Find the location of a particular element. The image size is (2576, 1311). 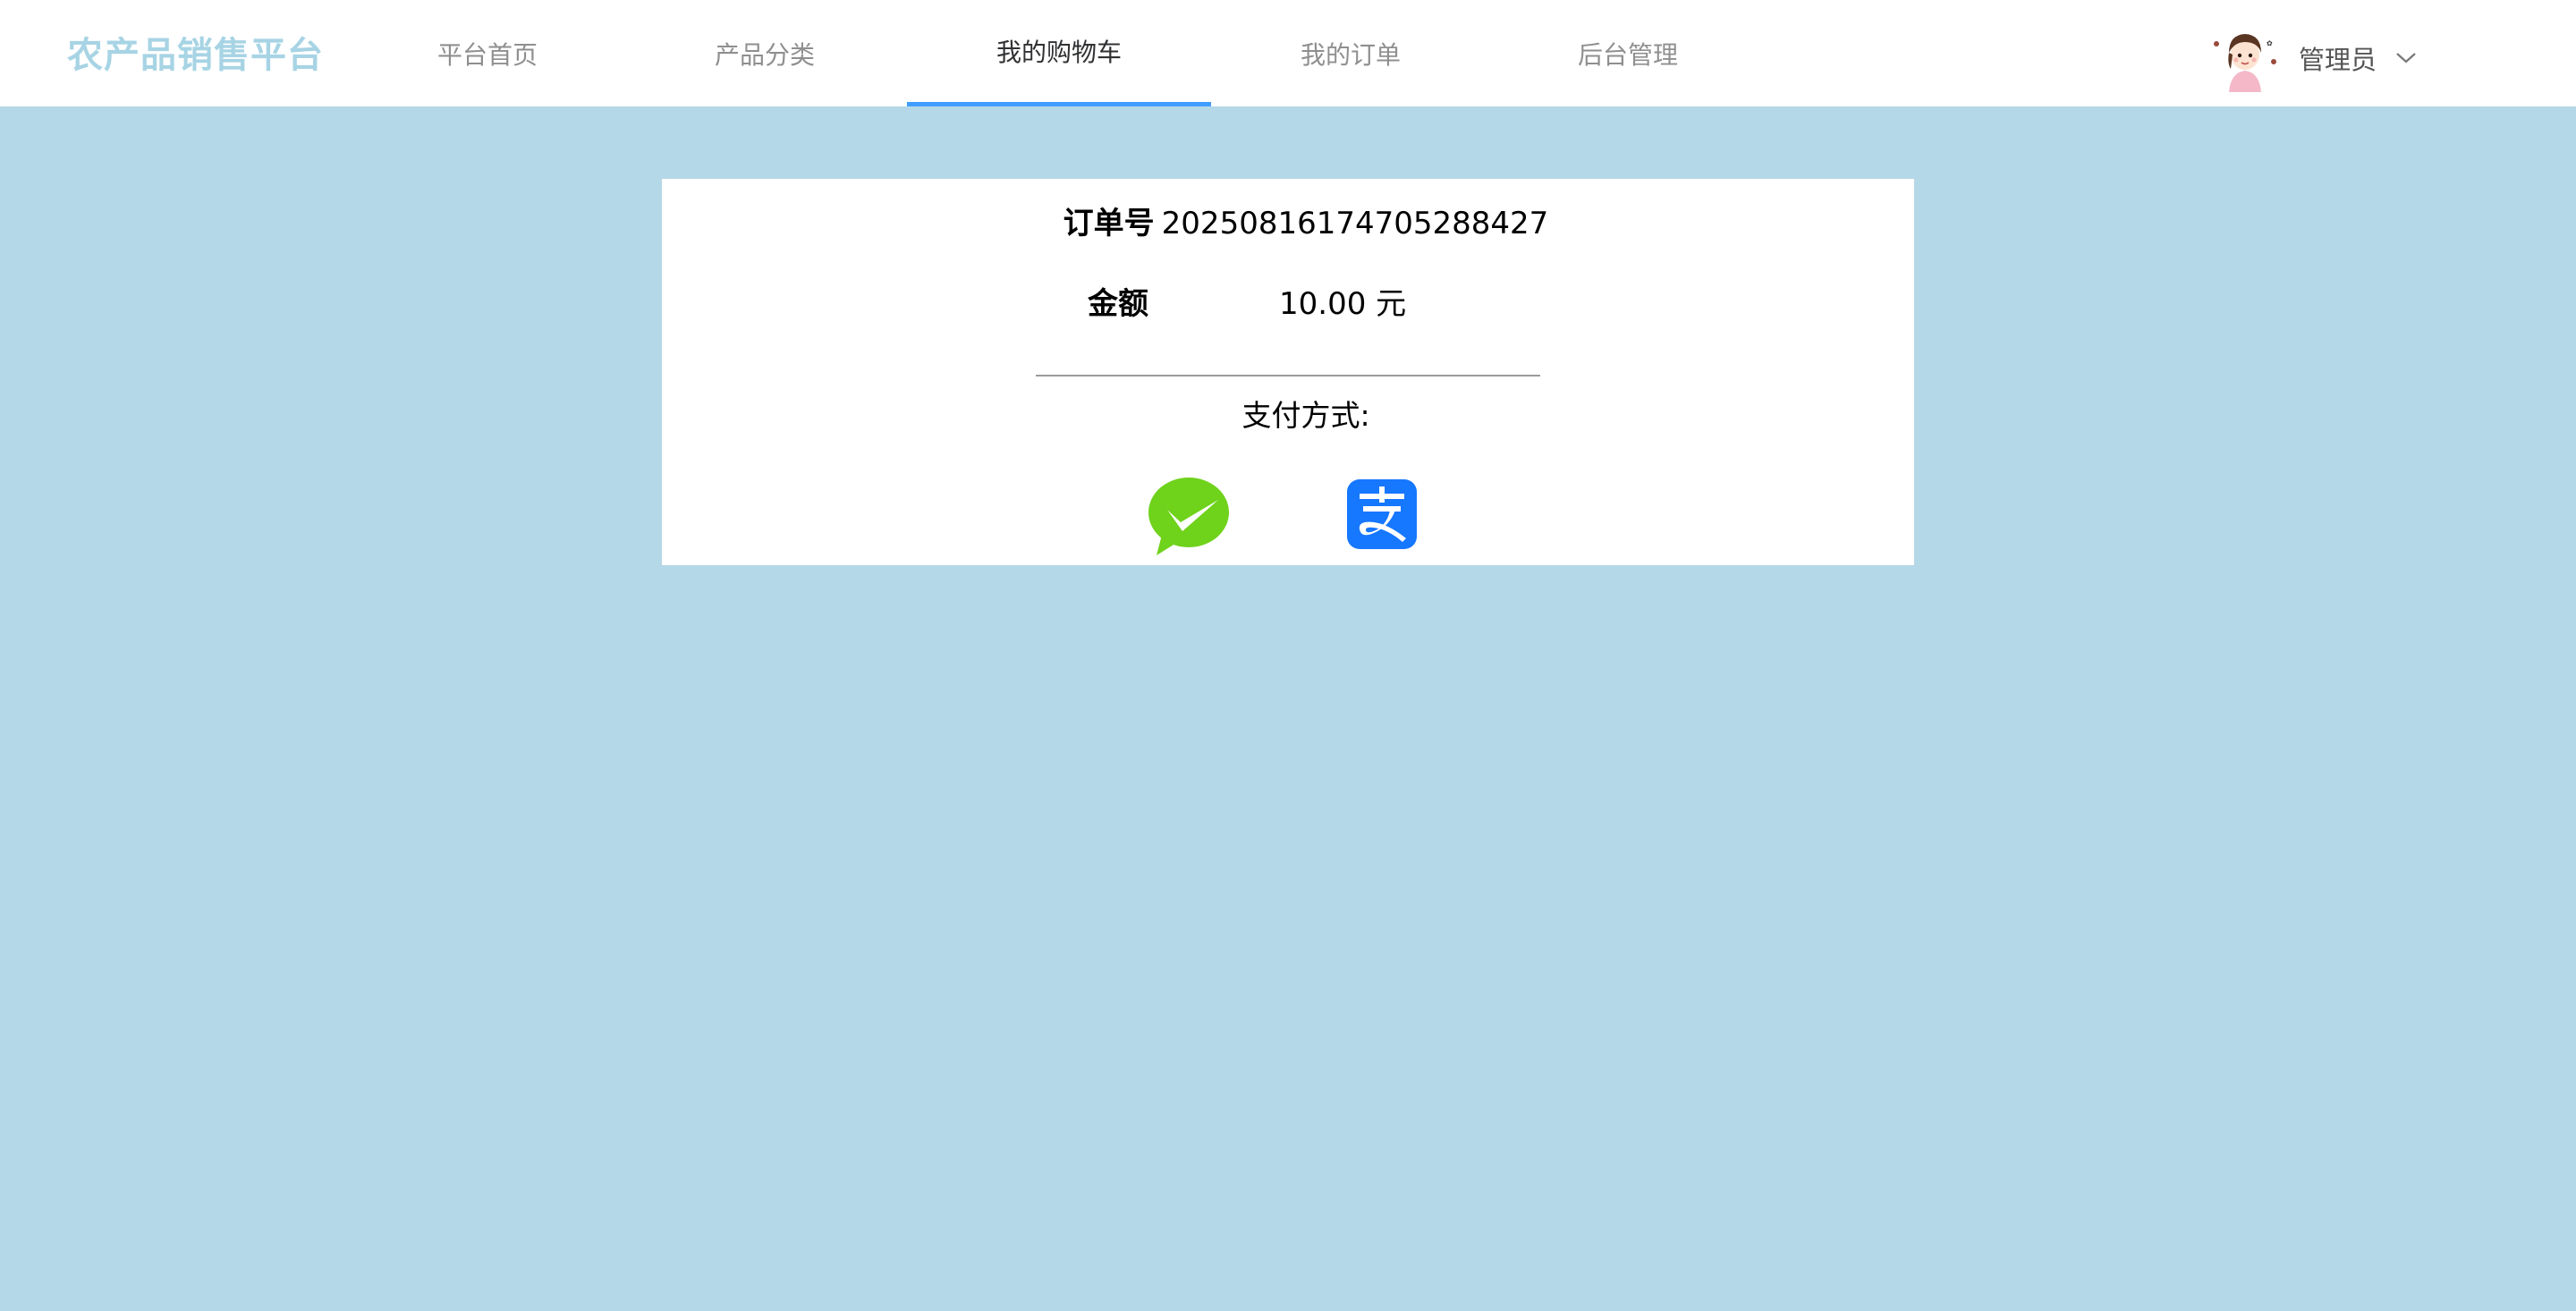

payment-card: 订单号 20250816174705288427 金额 10.00 元 支付方式: is located at coordinates (1288, 372).